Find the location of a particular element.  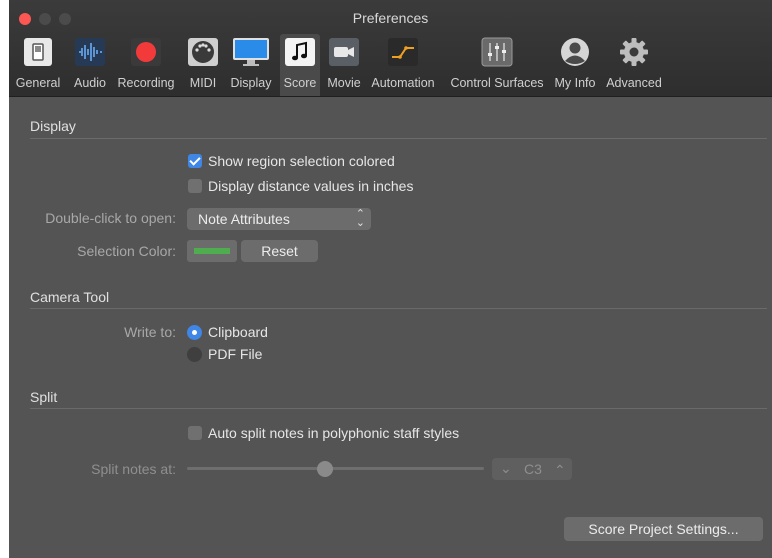

switch-icon is located at coordinates (38, 52).